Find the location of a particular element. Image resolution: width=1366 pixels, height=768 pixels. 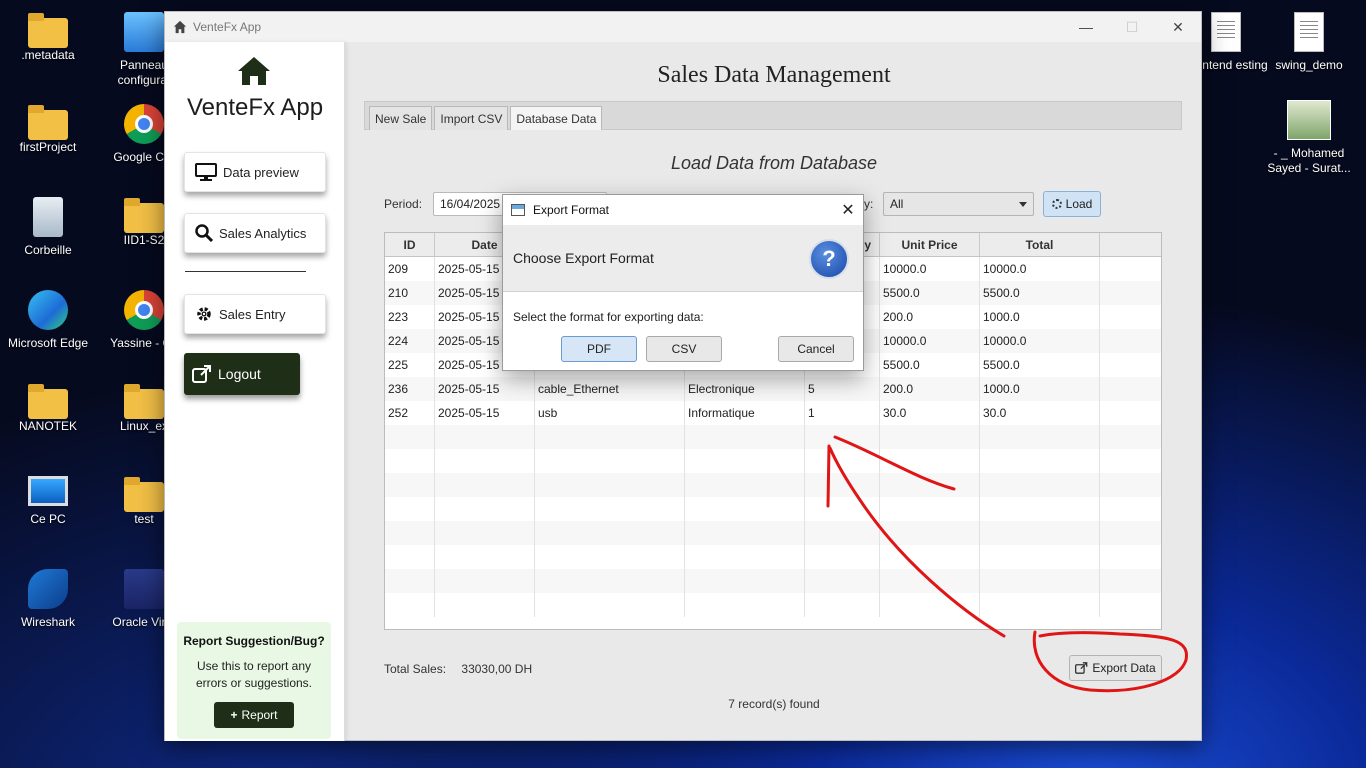

column-header-unit-price: Unit Price is located at coordinates (930, 244).